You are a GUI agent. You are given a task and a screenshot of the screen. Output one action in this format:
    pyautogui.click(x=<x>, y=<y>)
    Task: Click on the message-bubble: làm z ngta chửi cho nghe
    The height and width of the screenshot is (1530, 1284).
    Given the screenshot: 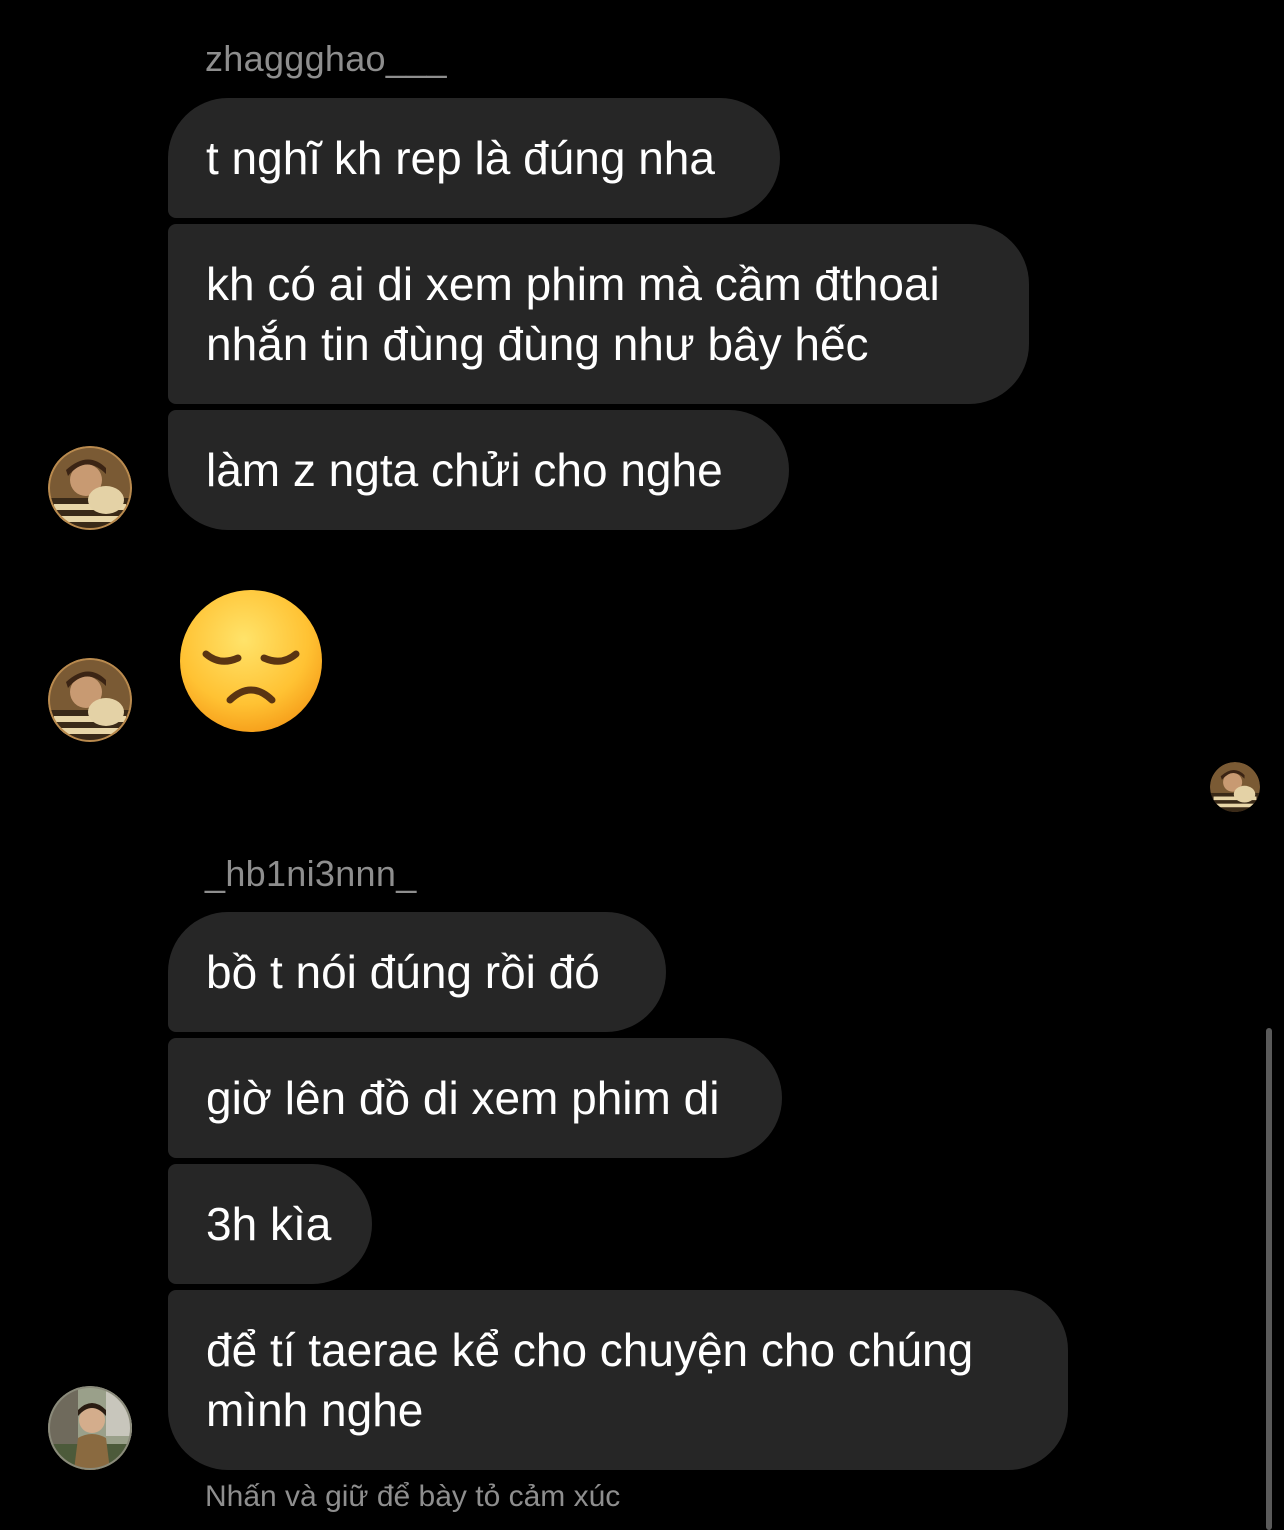 What is the action you would take?
    pyautogui.click(x=478, y=470)
    